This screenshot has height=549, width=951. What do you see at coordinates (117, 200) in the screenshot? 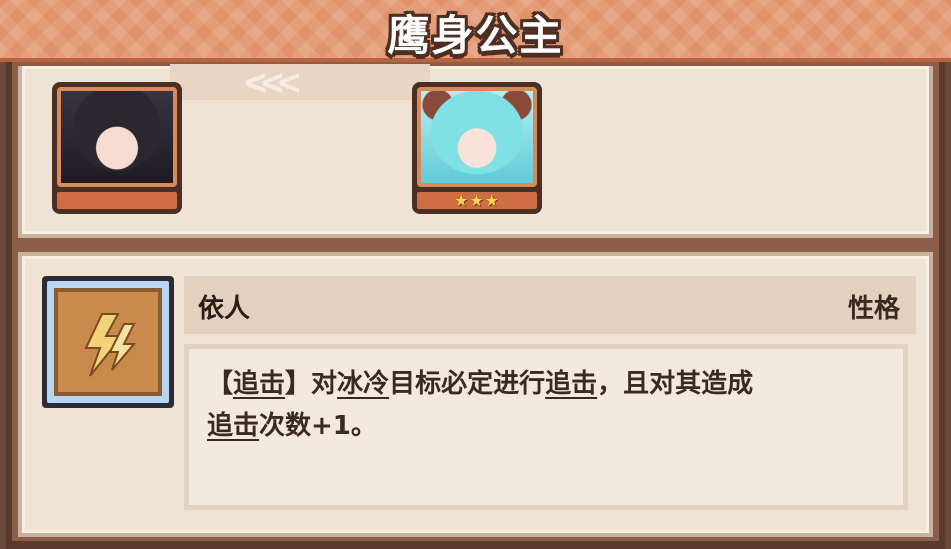
I see `portrait-bar` at bounding box center [117, 200].